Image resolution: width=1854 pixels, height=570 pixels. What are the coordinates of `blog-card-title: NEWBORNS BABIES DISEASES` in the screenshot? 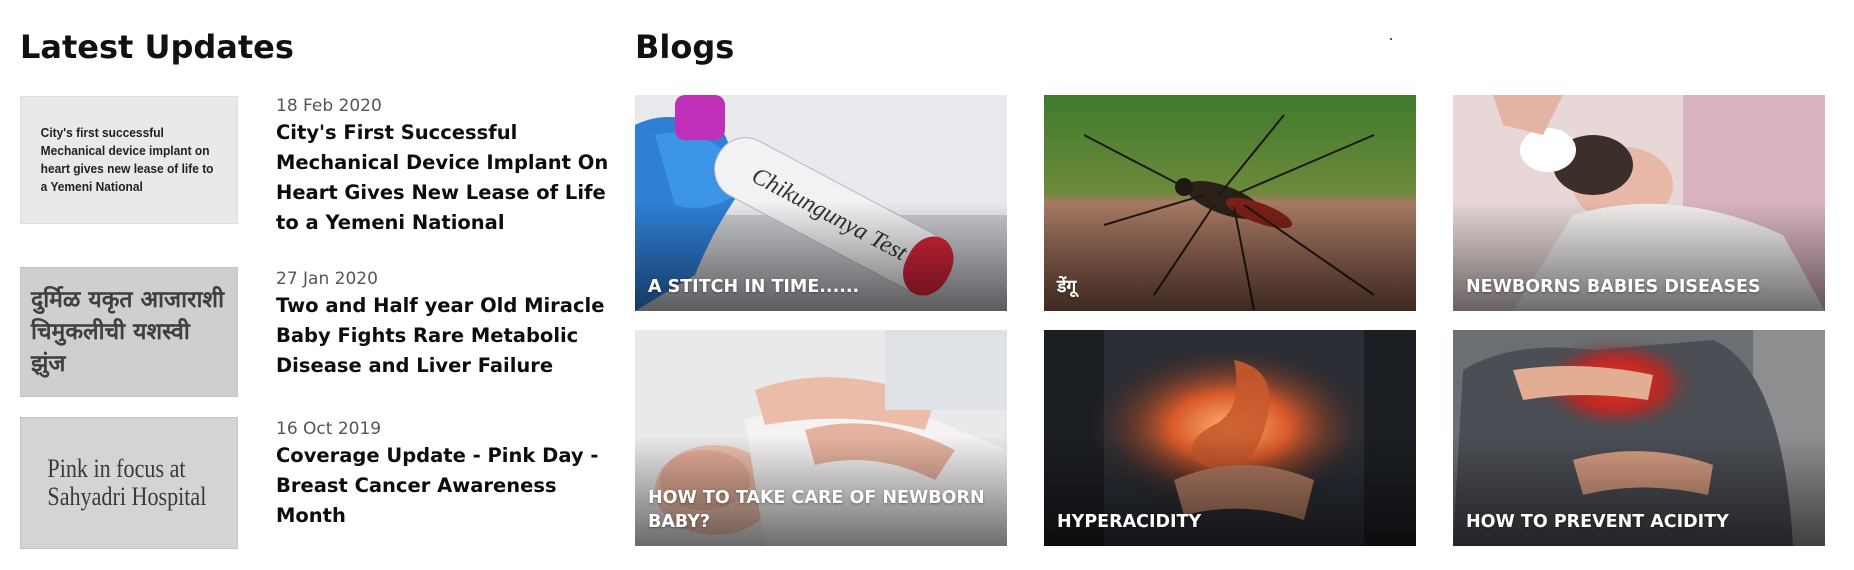 It's located at (1613, 287).